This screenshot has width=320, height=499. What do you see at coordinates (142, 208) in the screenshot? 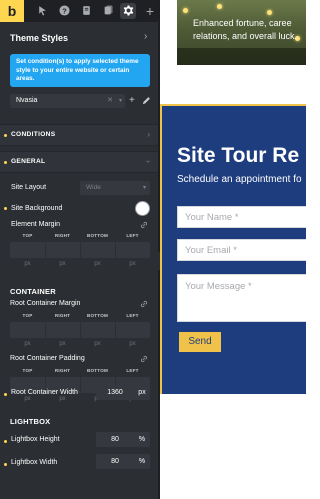
I see `site-background-color-picker` at bounding box center [142, 208].